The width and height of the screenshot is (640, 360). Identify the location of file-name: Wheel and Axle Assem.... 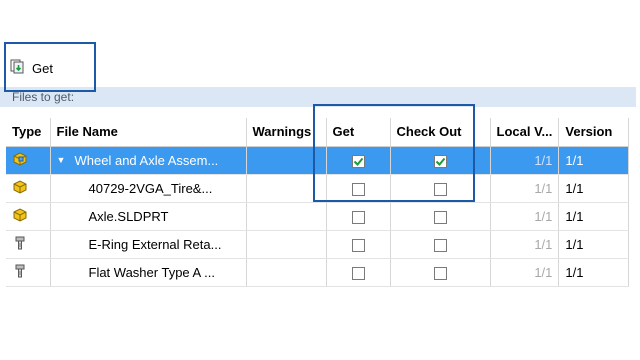
(146, 160).